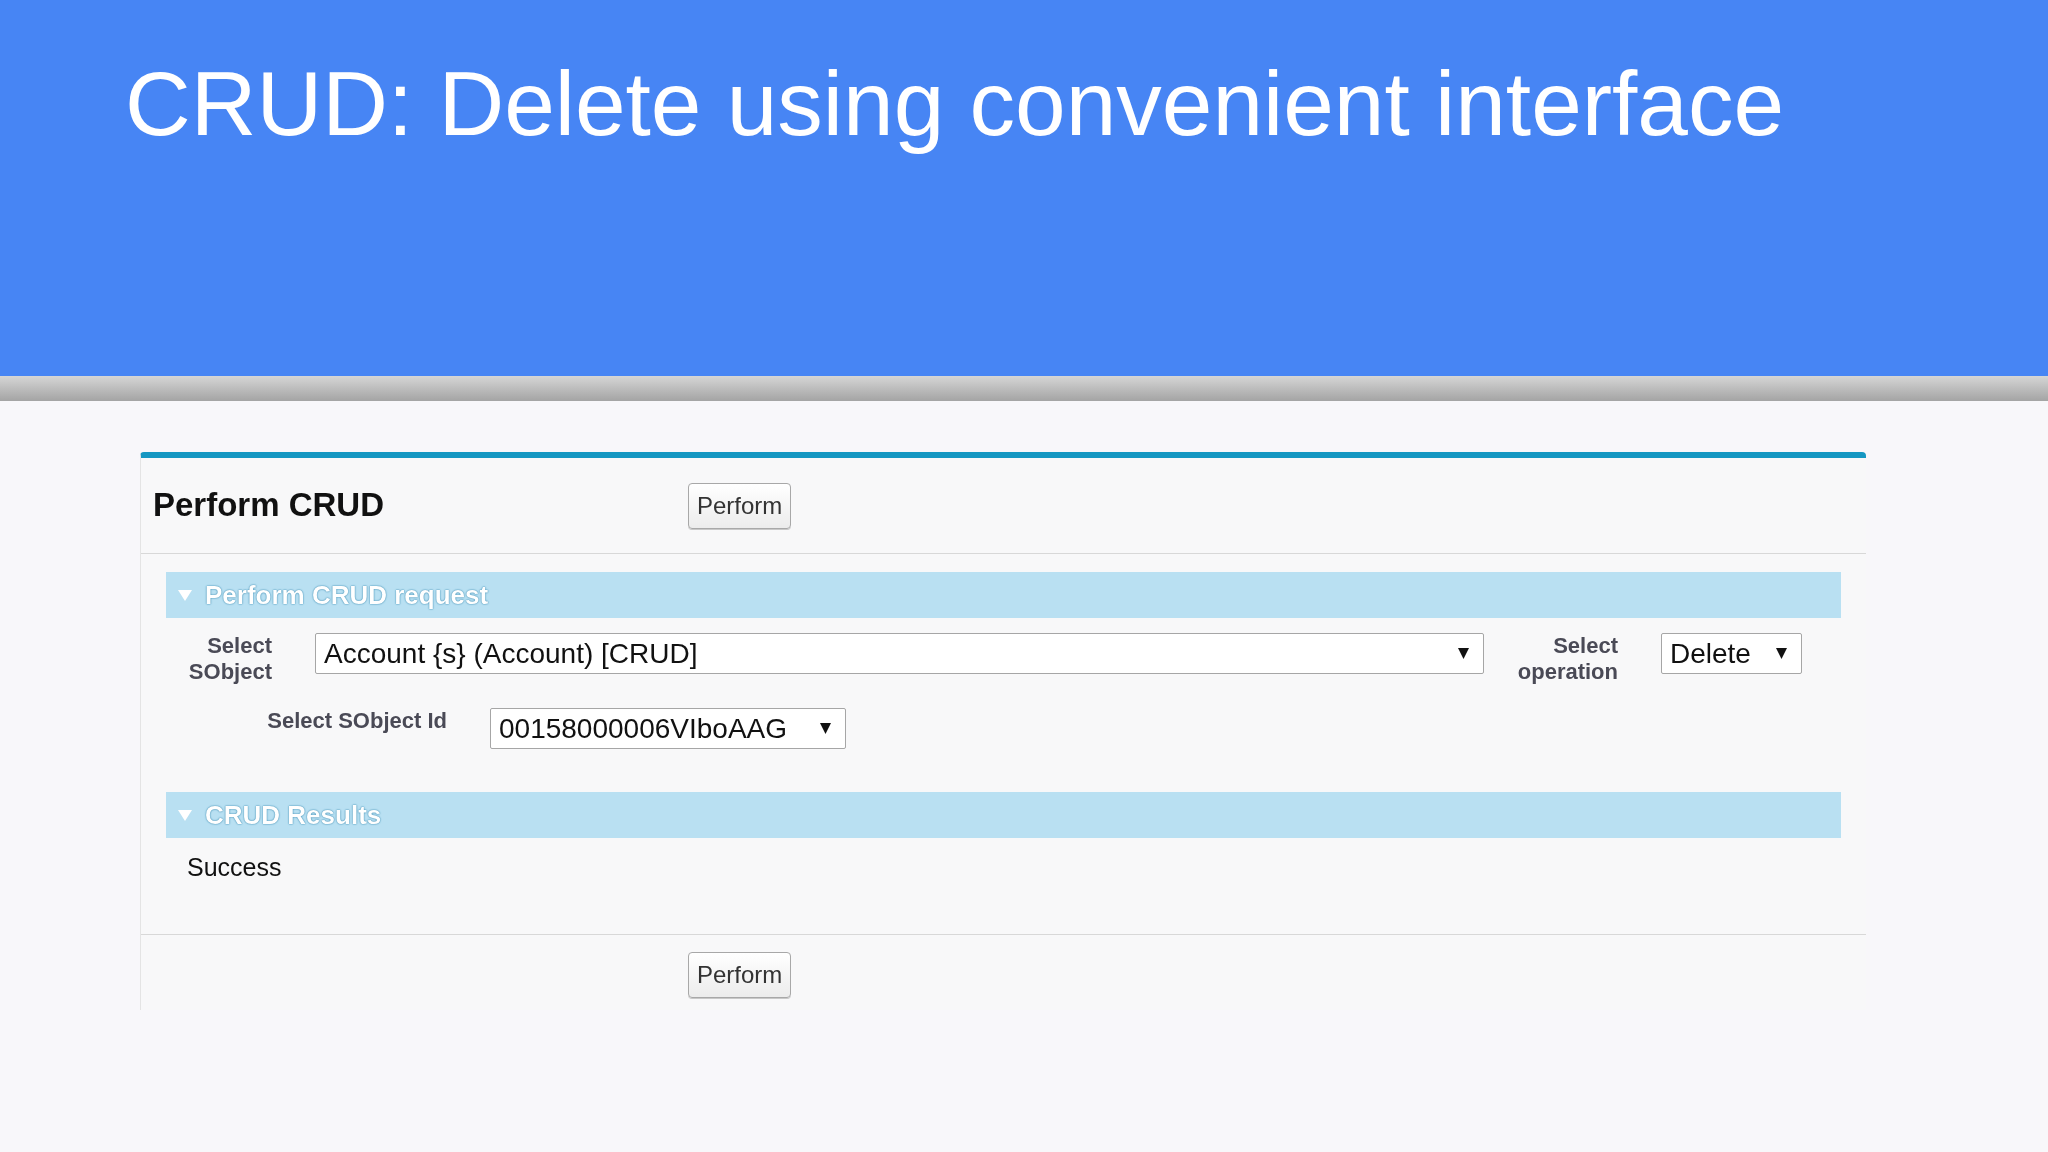  Describe the element at coordinates (235, 867) in the screenshot. I see `result-message: Success` at that location.